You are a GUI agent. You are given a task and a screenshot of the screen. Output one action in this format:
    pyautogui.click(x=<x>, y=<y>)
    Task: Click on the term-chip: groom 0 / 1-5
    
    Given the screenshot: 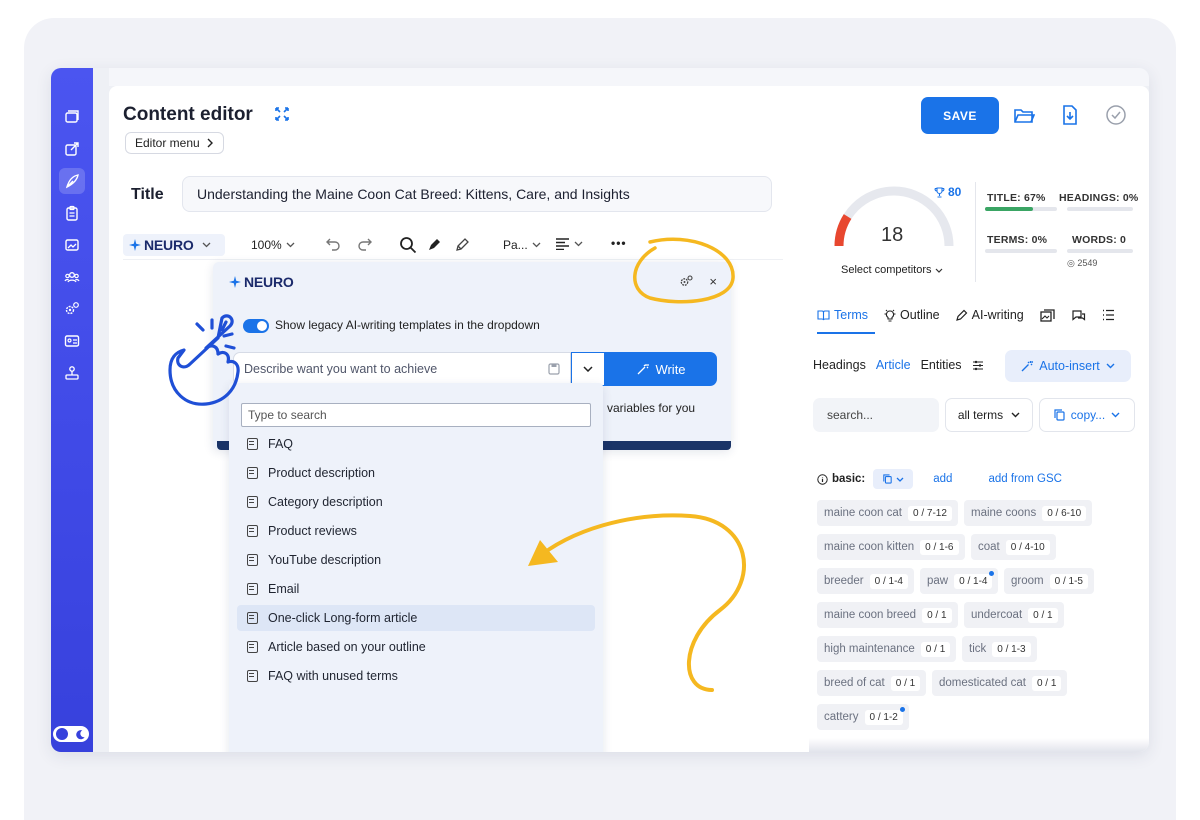 What is the action you would take?
    pyautogui.click(x=1049, y=581)
    